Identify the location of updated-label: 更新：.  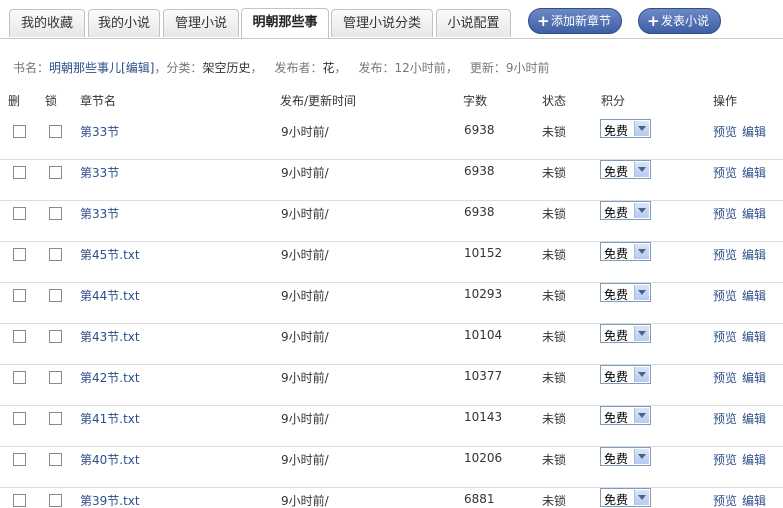
(487, 68).